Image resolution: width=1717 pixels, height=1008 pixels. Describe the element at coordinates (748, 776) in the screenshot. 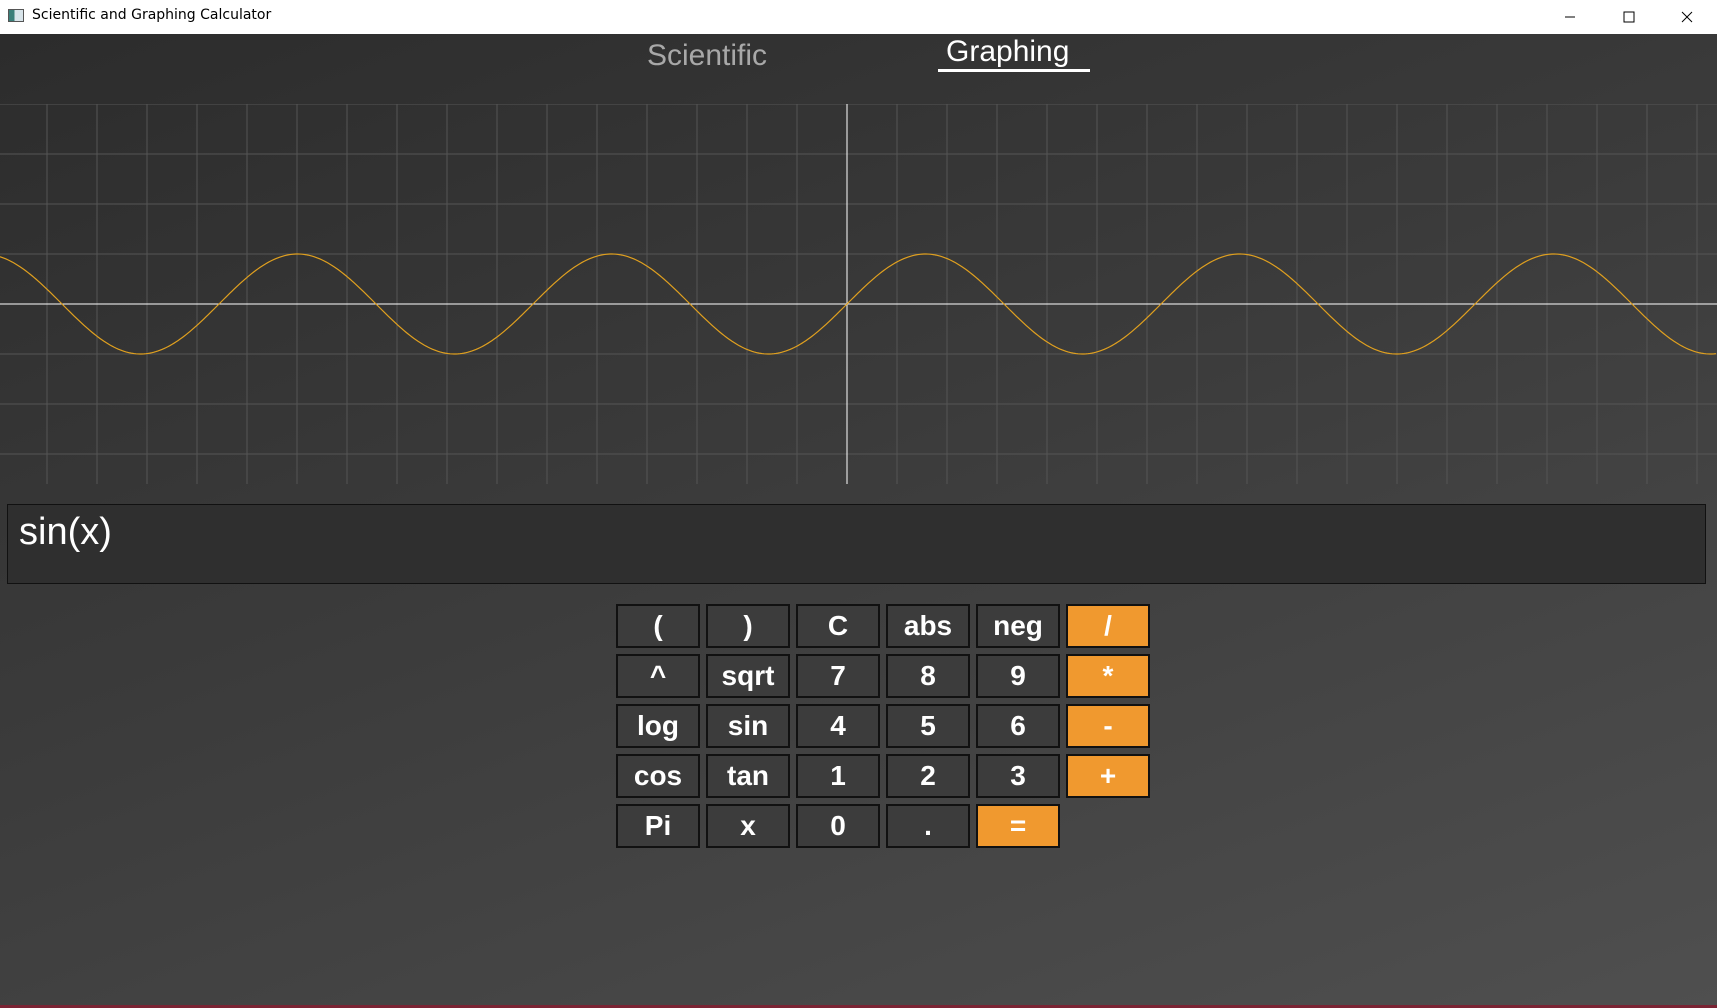

I see `key-tan-button: tan` at that location.